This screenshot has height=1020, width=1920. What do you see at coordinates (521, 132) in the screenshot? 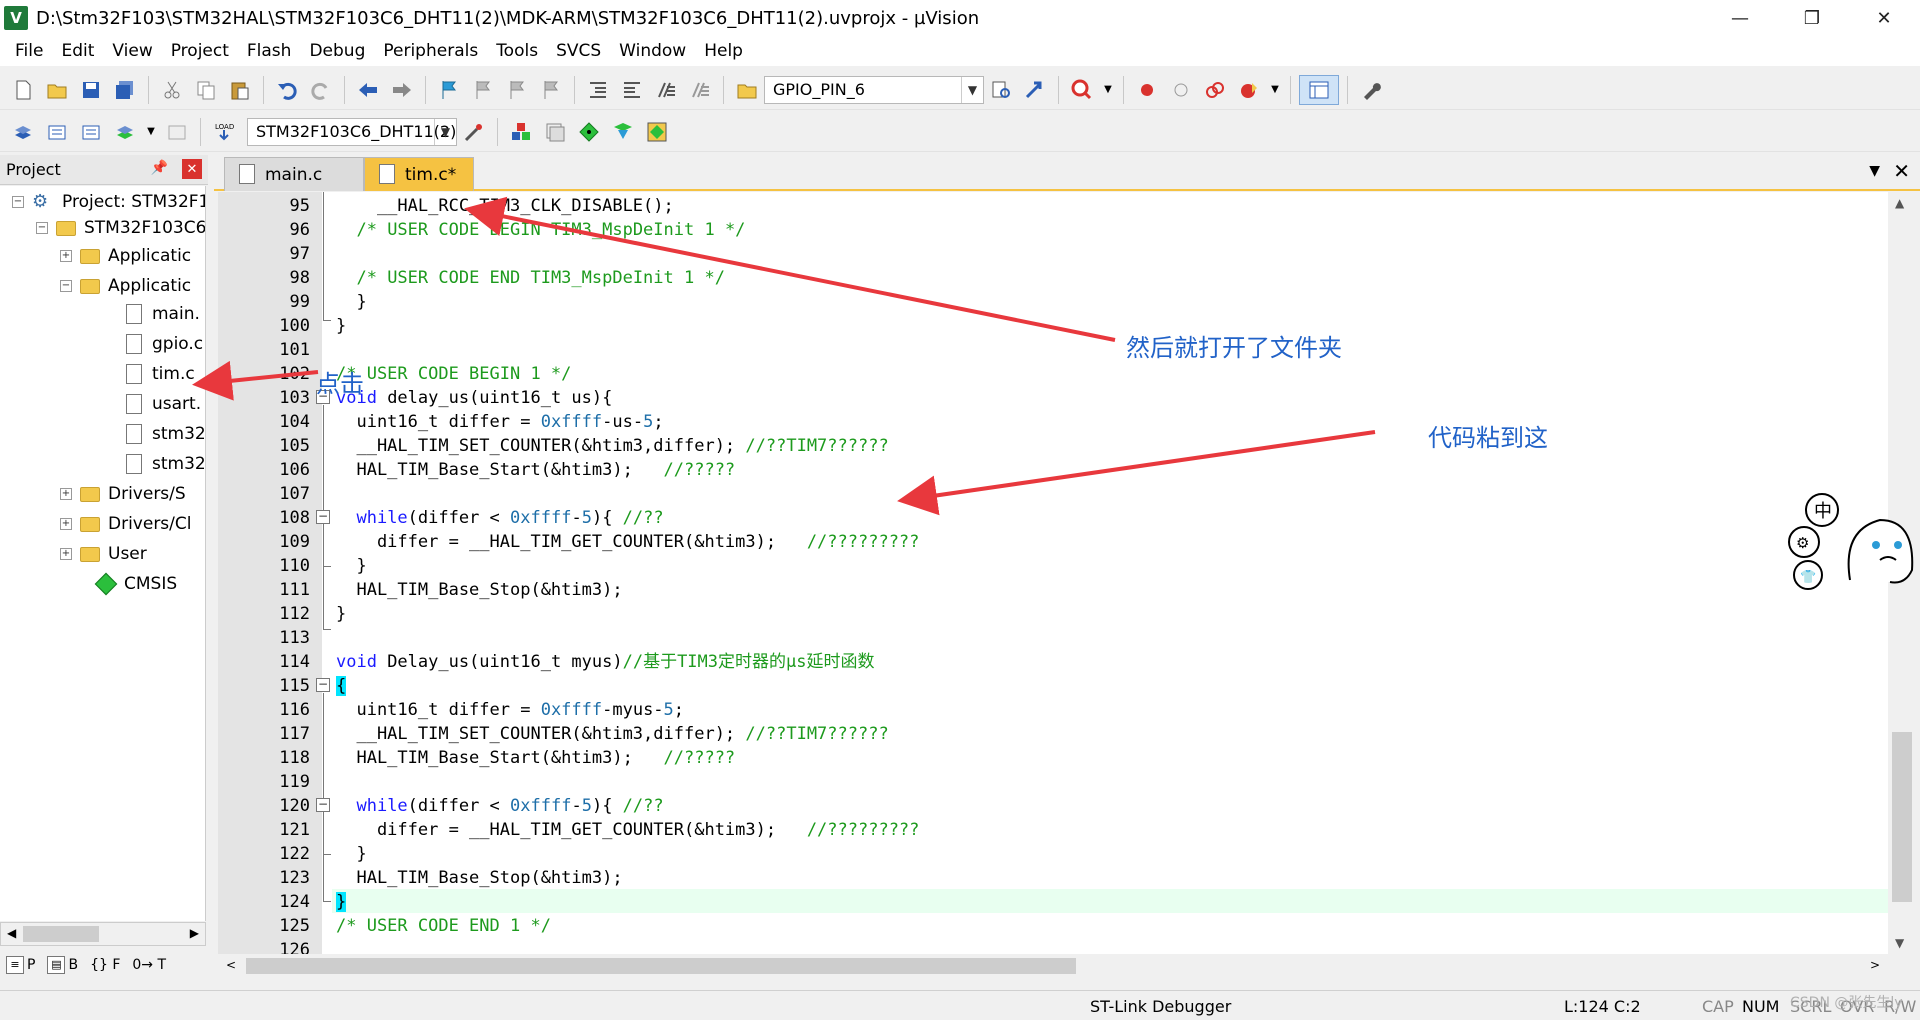
I see `manage-project-icon` at bounding box center [521, 132].